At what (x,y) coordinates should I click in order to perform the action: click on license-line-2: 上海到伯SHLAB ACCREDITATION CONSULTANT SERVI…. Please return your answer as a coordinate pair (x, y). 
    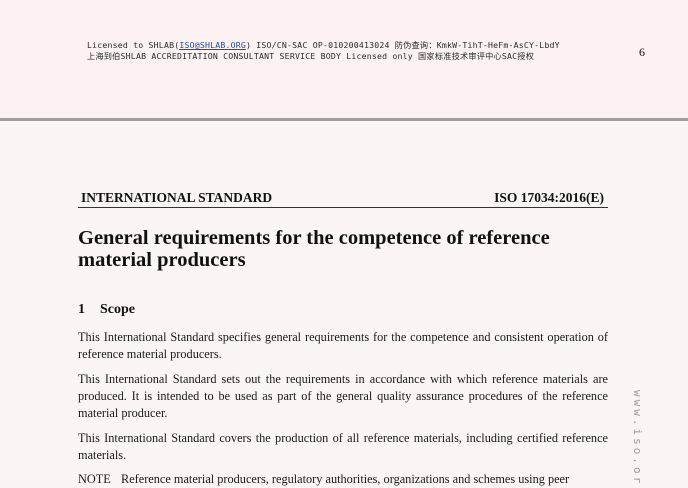
    Looking at the image, I should click on (311, 56).